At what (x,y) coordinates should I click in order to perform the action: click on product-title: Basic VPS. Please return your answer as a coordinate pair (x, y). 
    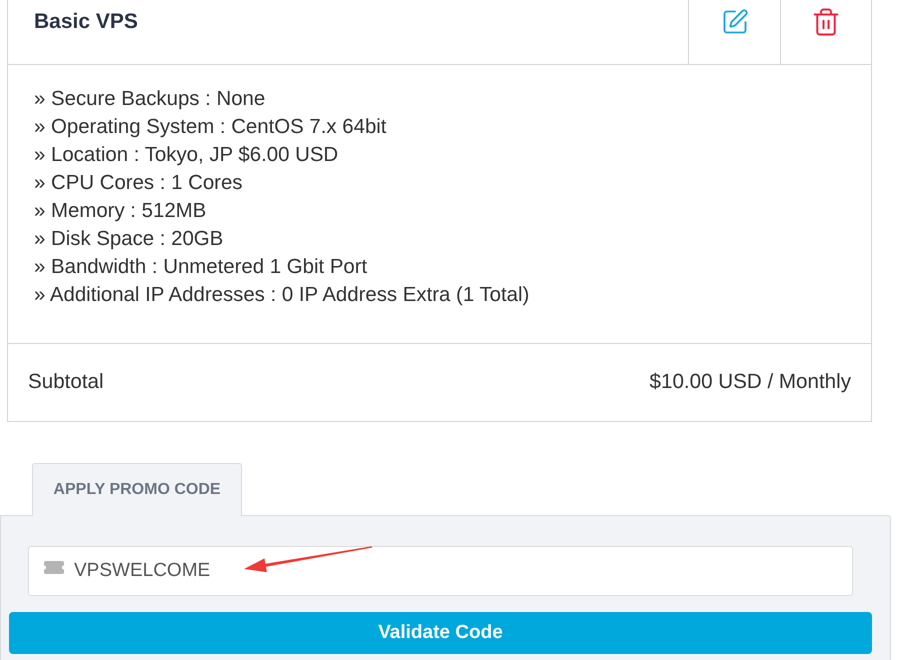
    Looking at the image, I should click on (86, 21).